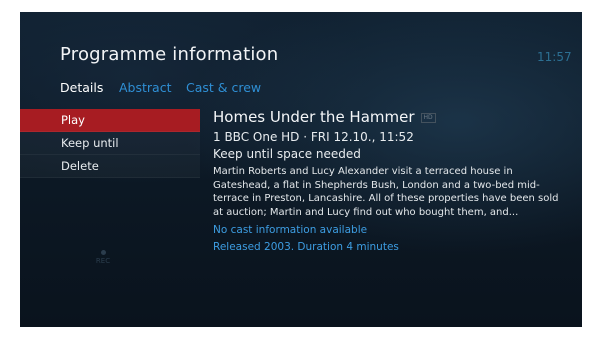 The height and width of the screenshot is (337, 592). I want to click on rec-indicator: REC, so click(103, 260).